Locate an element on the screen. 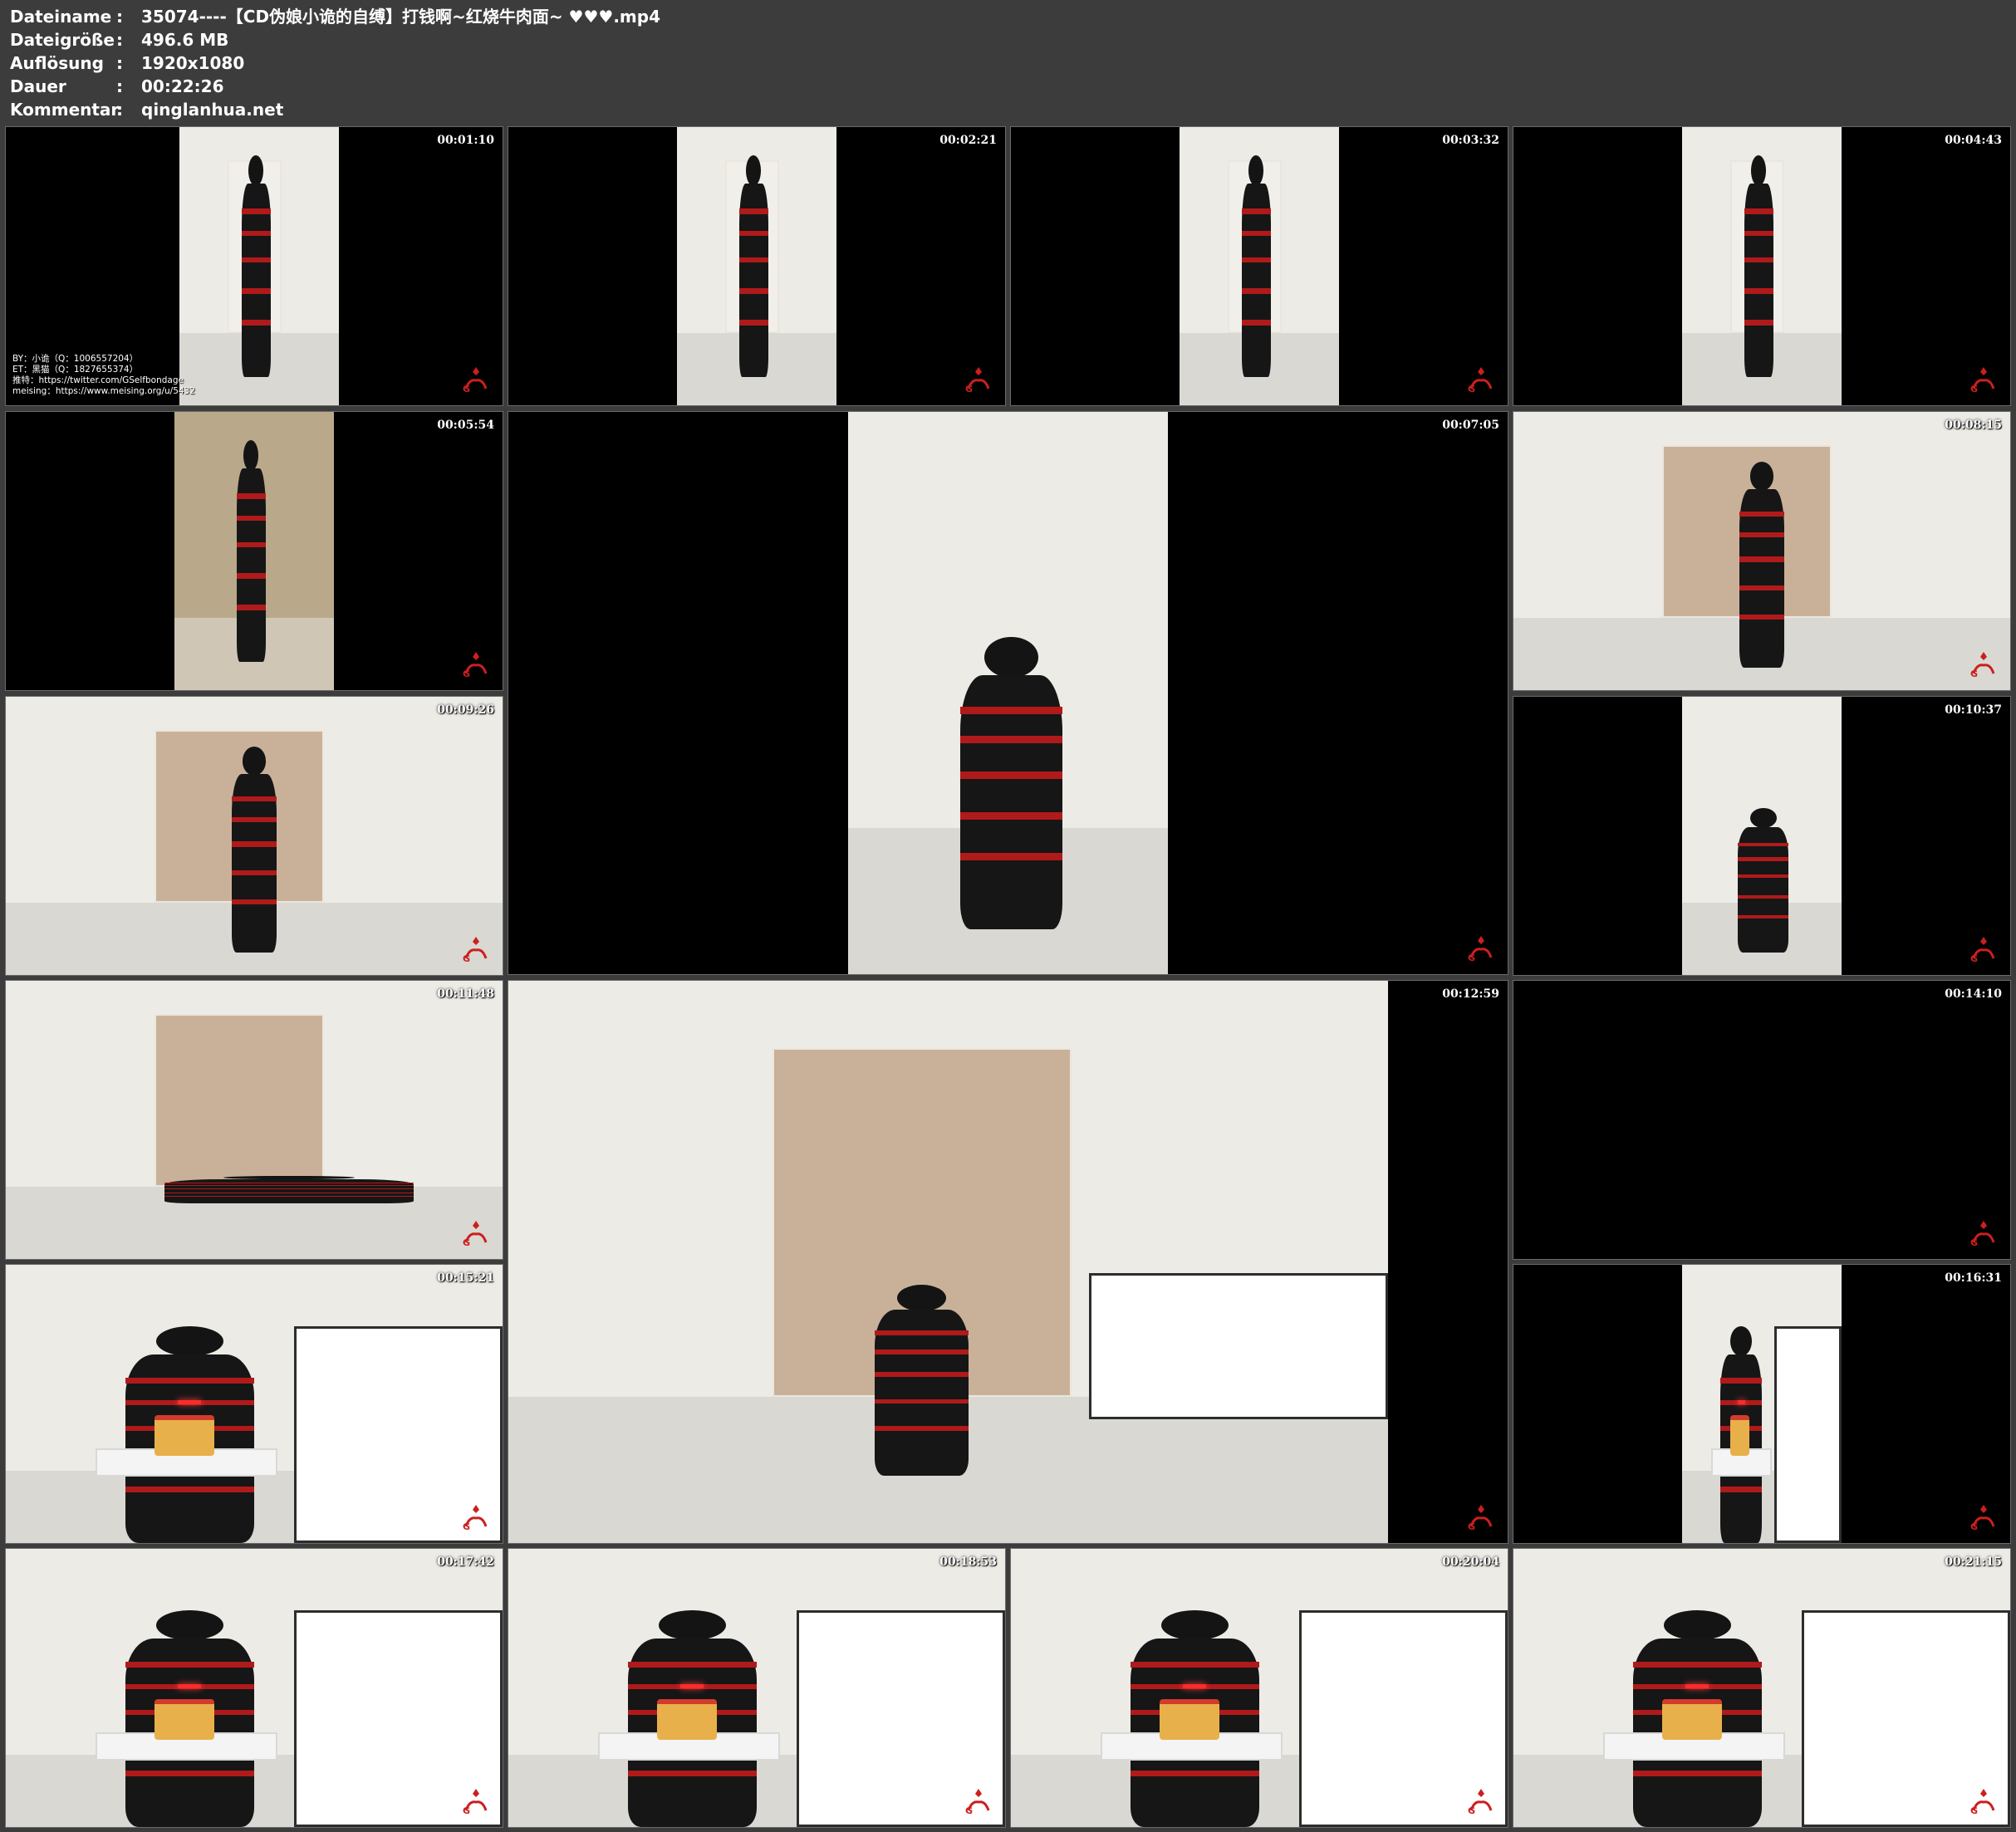 The height and width of the screenshot is (1832, 2016). info-value: qinglanhua.net is located at coordinates (212, 110).